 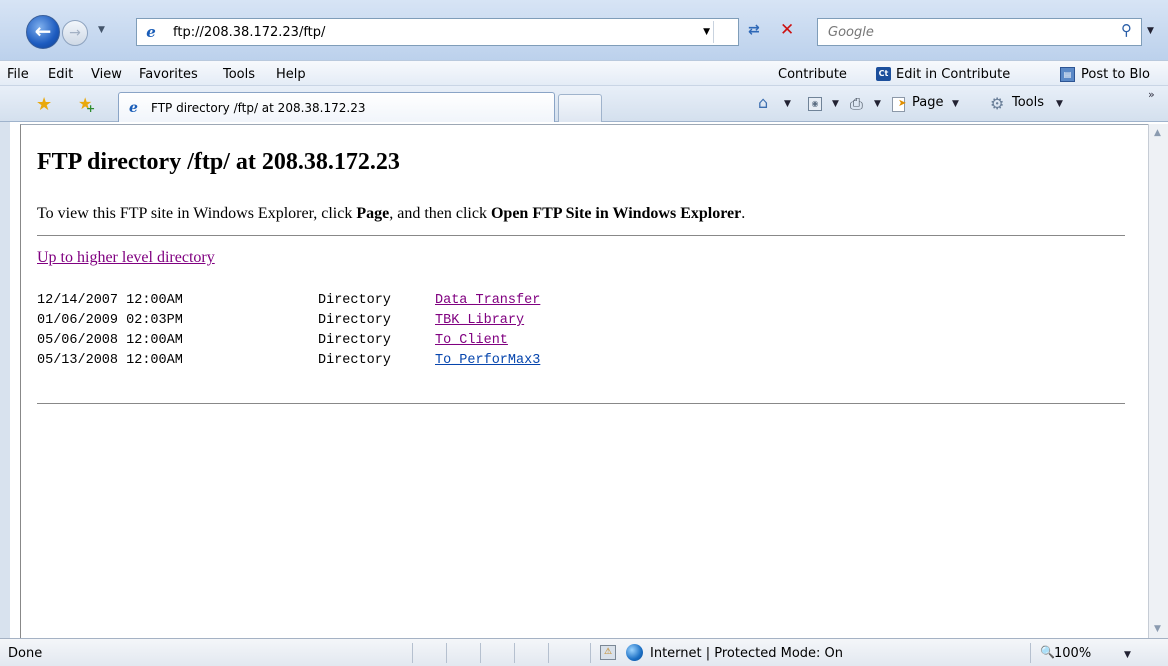 What do you see at coordinates (44, 104) in the screenshot?
I see `favorites-star-icon: ★` at bounding box center [44, 104].